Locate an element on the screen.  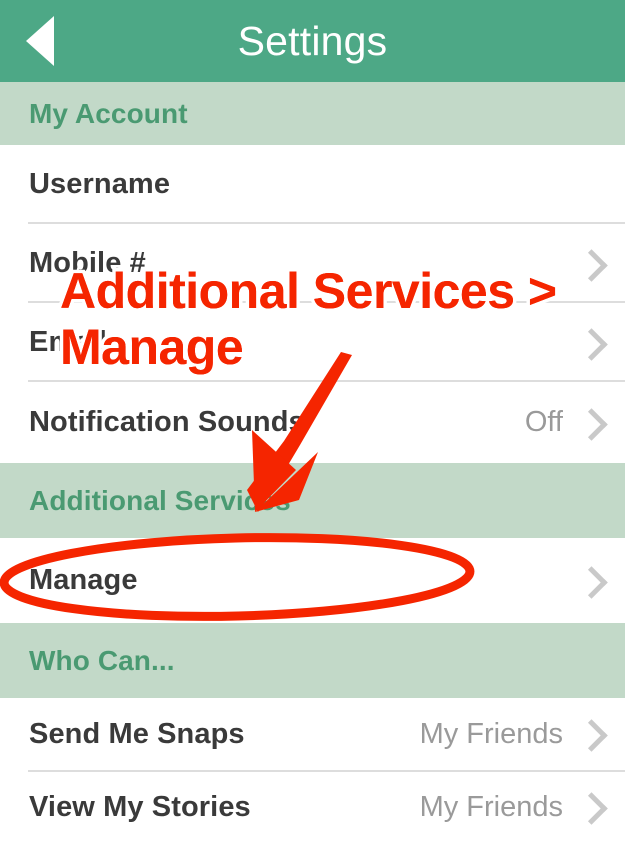
row-label-send-me-snaps: Send Me Snaps is located at coordinates (137, 733).